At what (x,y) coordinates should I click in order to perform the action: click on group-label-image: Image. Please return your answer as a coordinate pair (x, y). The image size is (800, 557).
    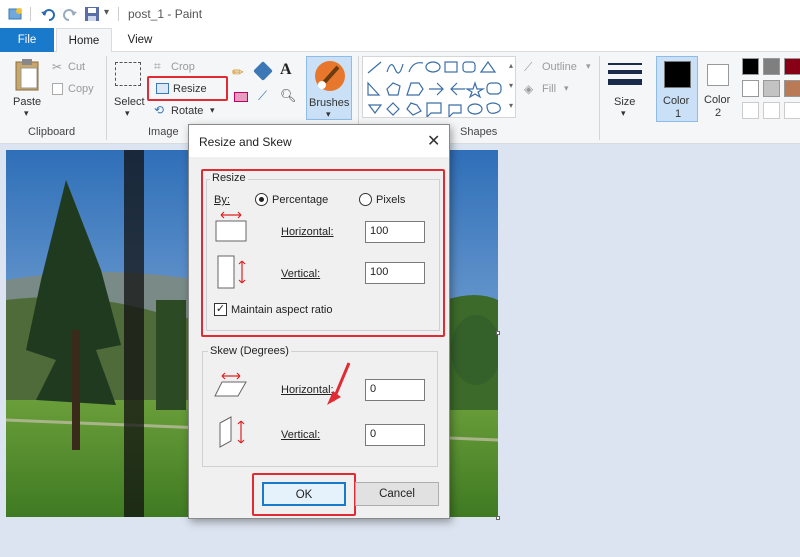
    Looking at the image, I should click on (163, 132).